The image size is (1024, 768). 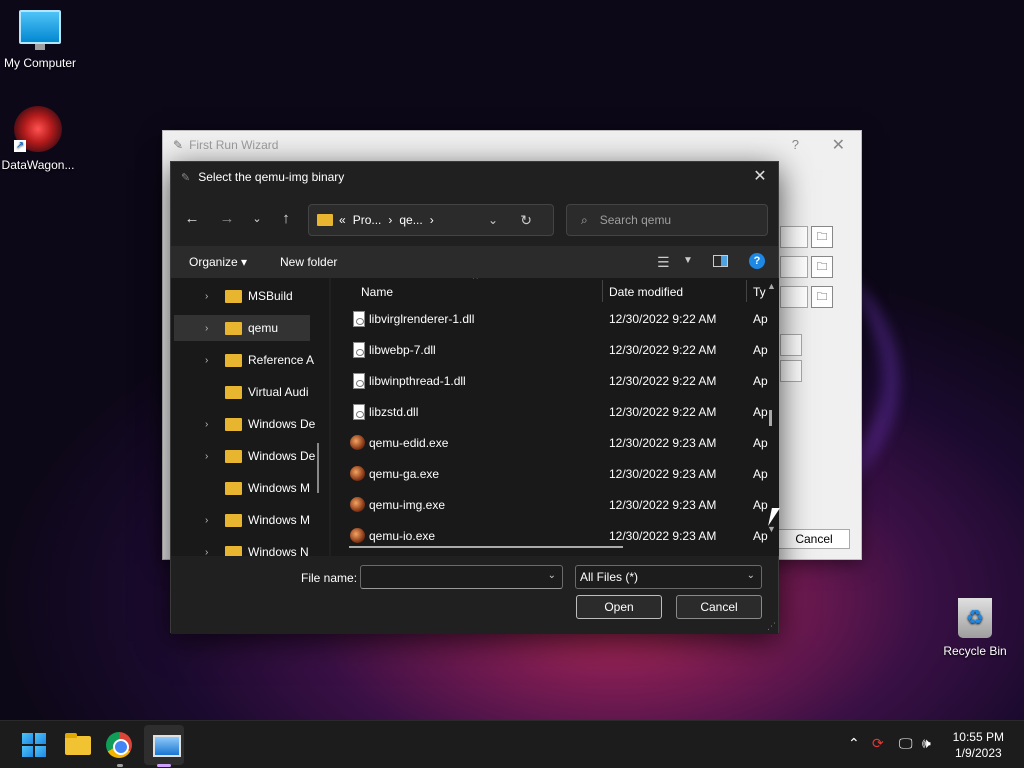 What do you see at coordinates (246, 296) in the screenshot?
I see `tree-item-msbuild: › MSBuild` at bounding box center [246, 296].